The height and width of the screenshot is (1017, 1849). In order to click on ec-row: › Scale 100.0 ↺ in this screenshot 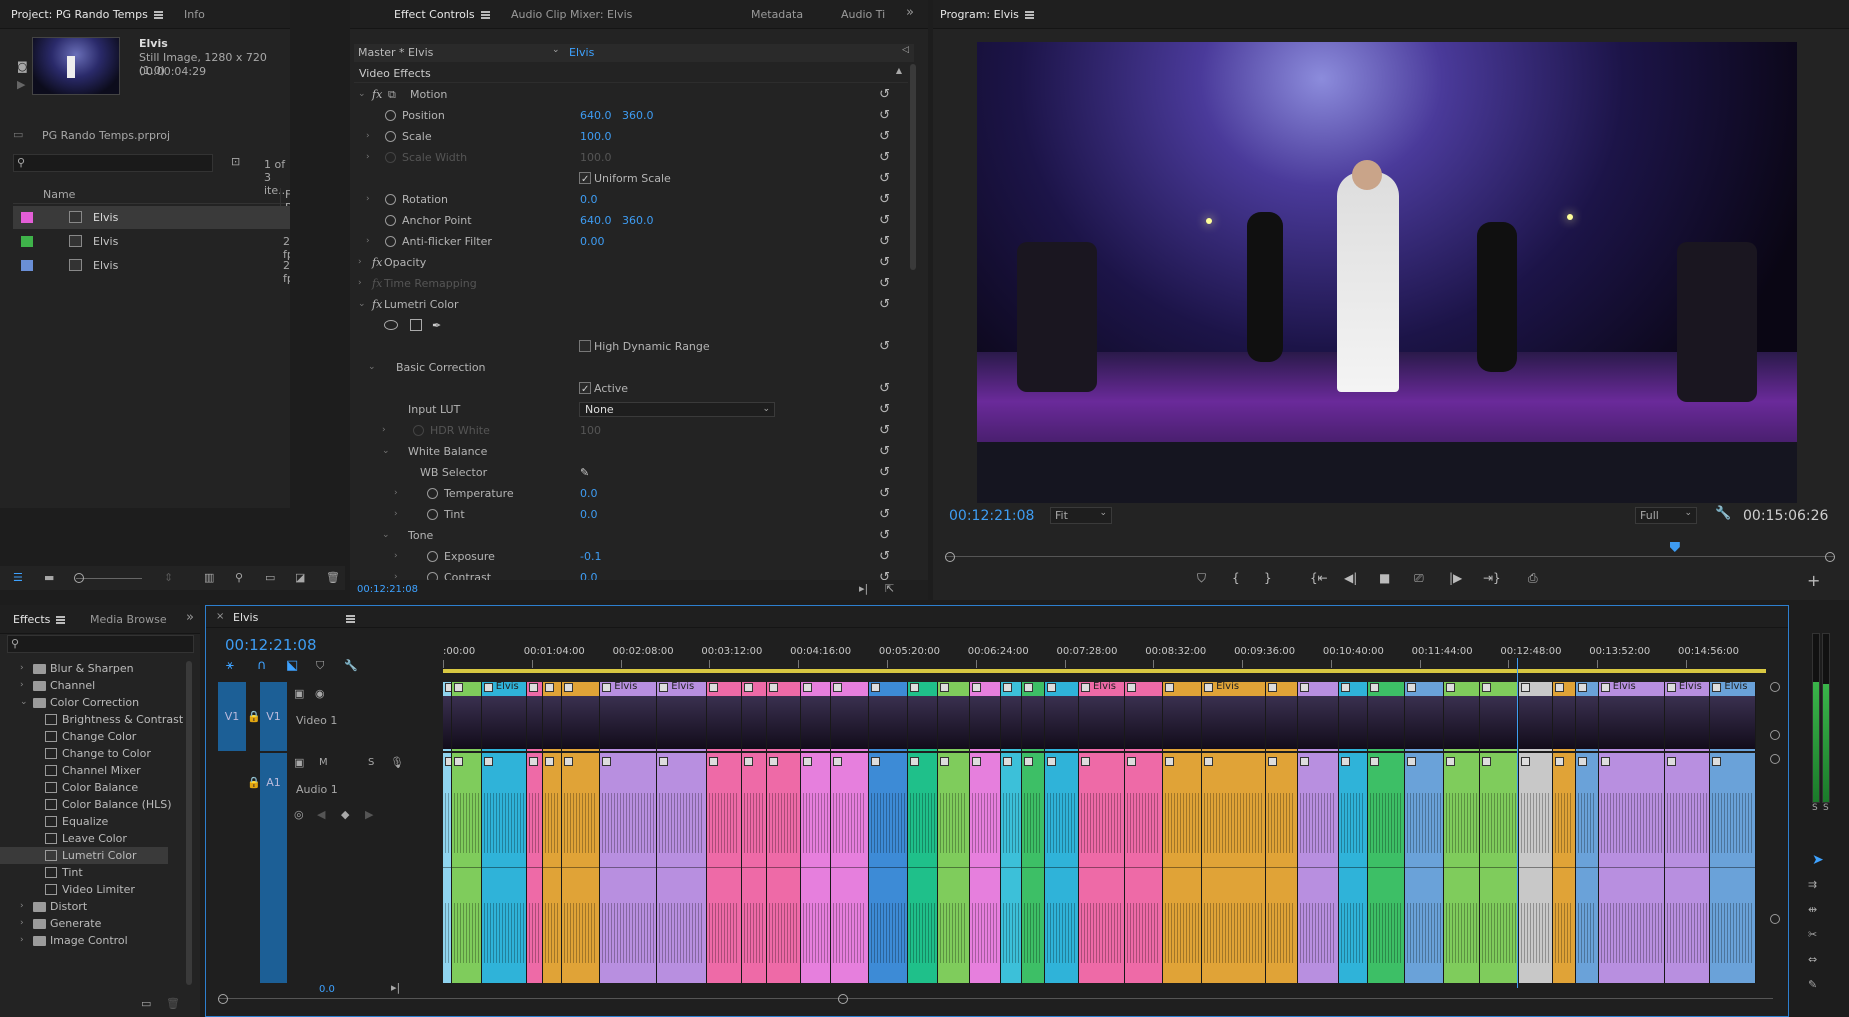, I will do `click(624, 136)`.